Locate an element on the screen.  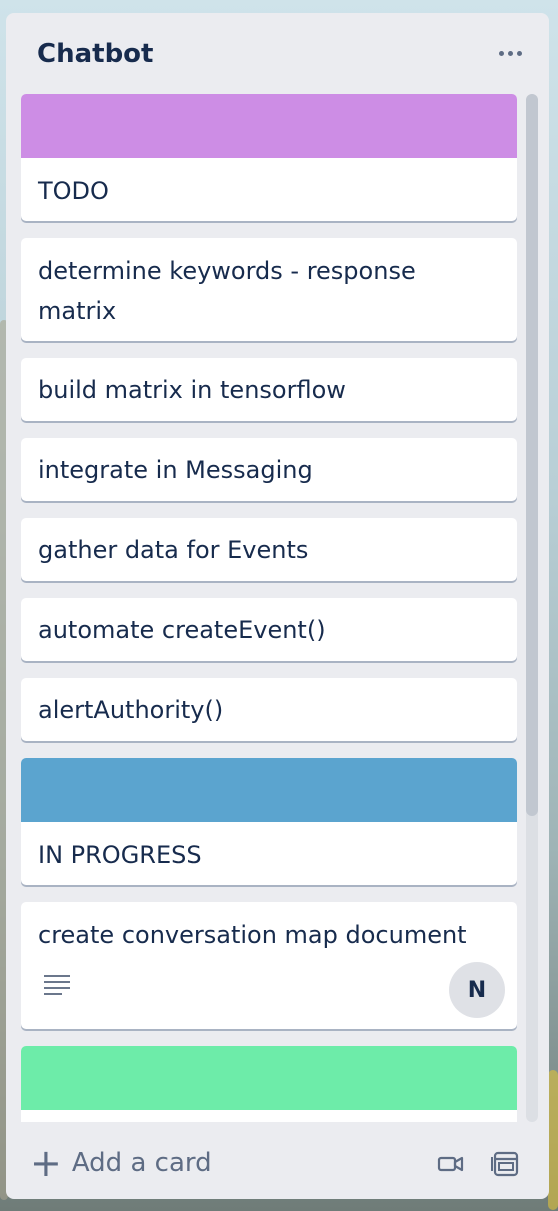
card-title: build matrix in tensorflow is located at coordinates (192, 390).